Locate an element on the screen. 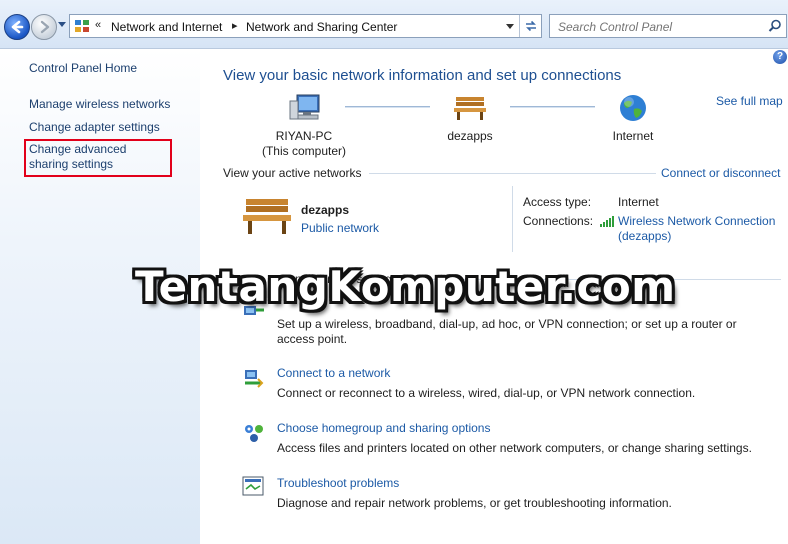  computer-icon is located at coordinates (304, 107).